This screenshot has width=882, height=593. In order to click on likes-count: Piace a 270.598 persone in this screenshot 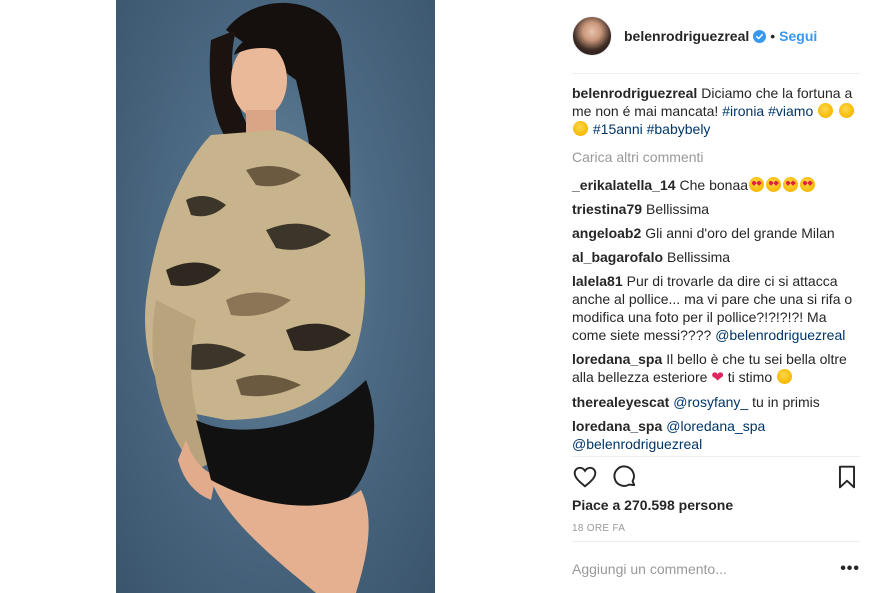, I will do `click(652, 505)`.